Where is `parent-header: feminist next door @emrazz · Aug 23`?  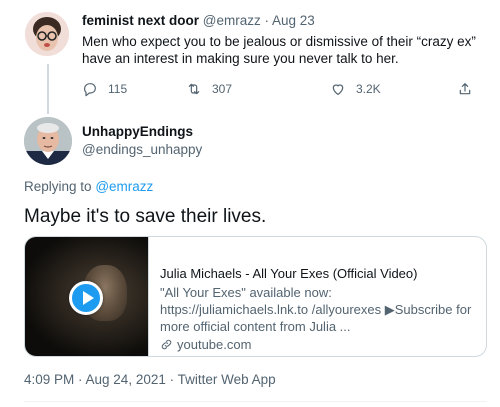 parent-header: feminist next door @emrazz · Aug 23 is located at coordinates (198, 21).